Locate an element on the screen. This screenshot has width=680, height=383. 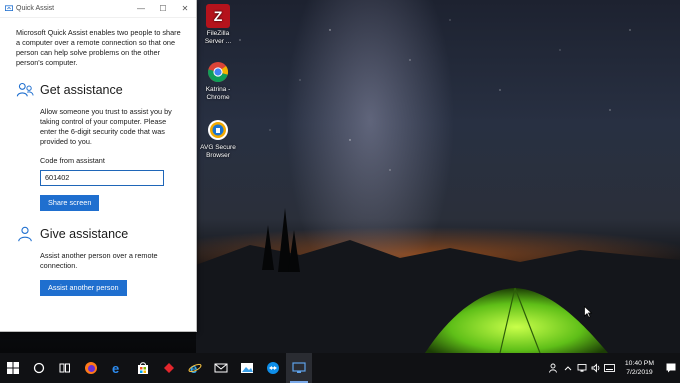
glowing-tent is located at coordinates (516, 320).